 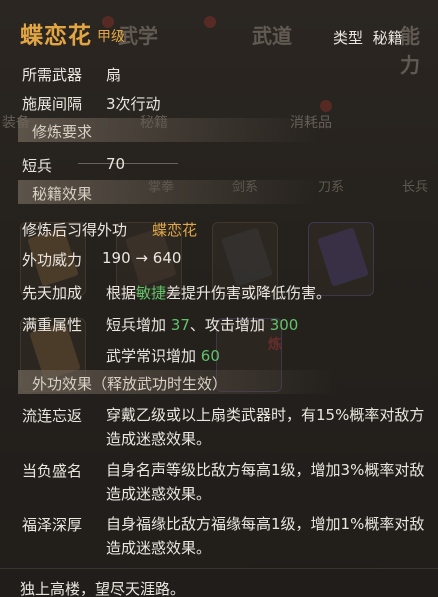 I want to click on flavor-text: 独上高楼，望尽天涯路。, so click(x=103, y=588).